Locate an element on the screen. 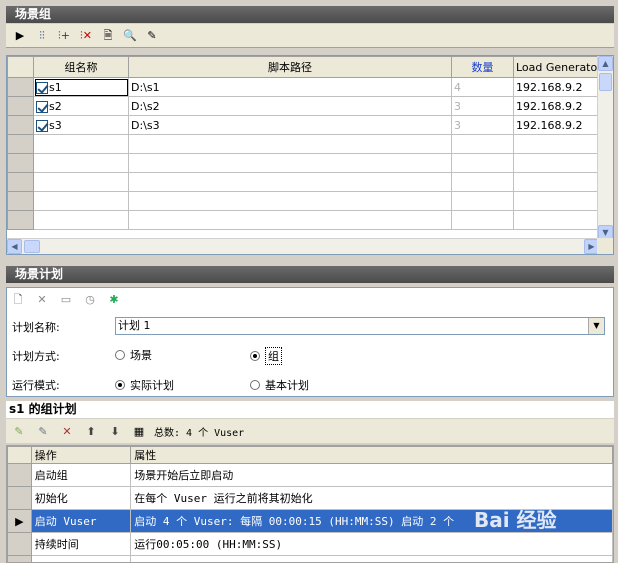 This screenshot has height=563, width=618. remove-group-icon: ⫶✕ is located at coordinates (86, 36).